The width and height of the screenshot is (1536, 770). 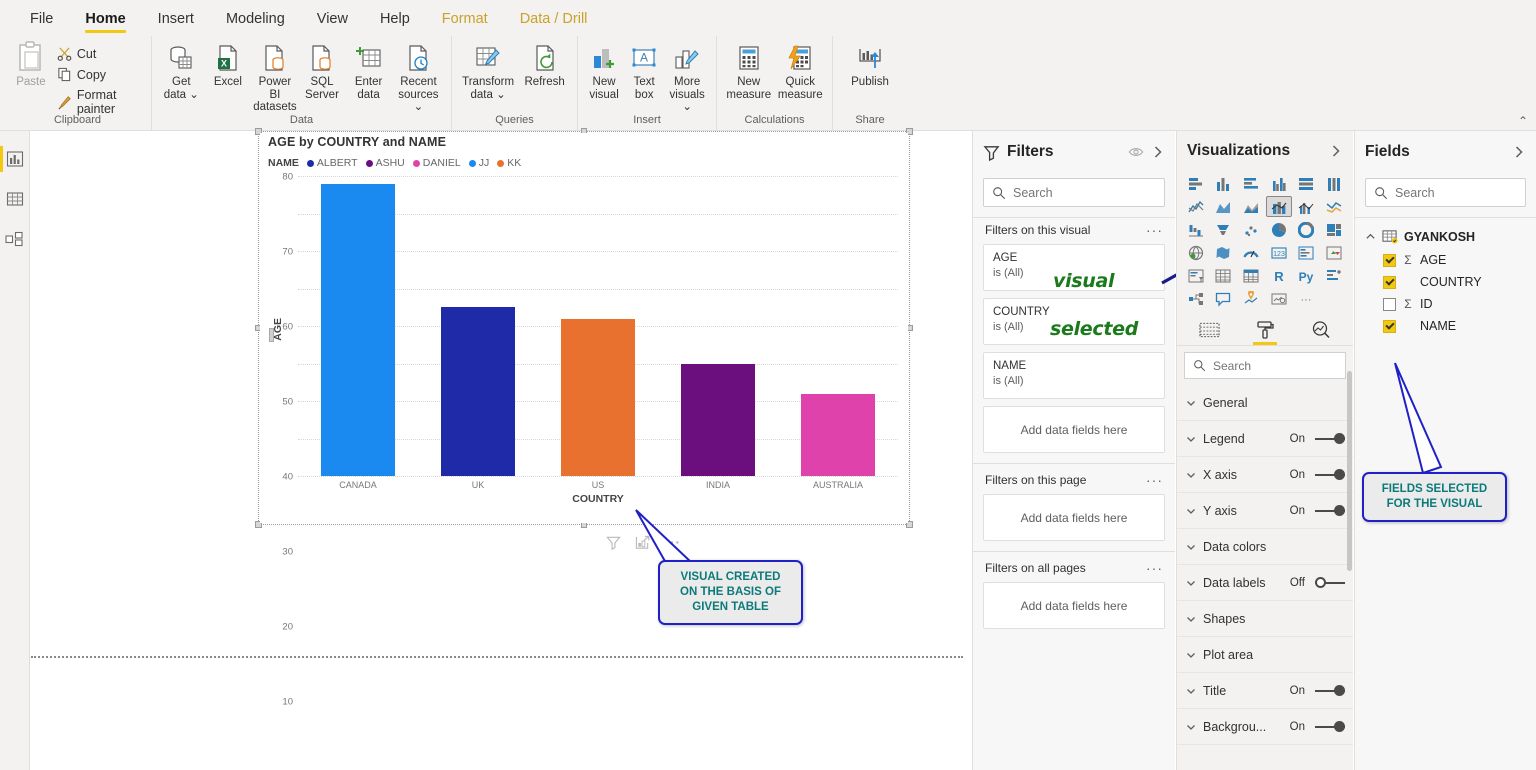 What do you see at coordinates (613, 542) in the screenshot?
I see `filter-icon` at bounding box center [613, 542].